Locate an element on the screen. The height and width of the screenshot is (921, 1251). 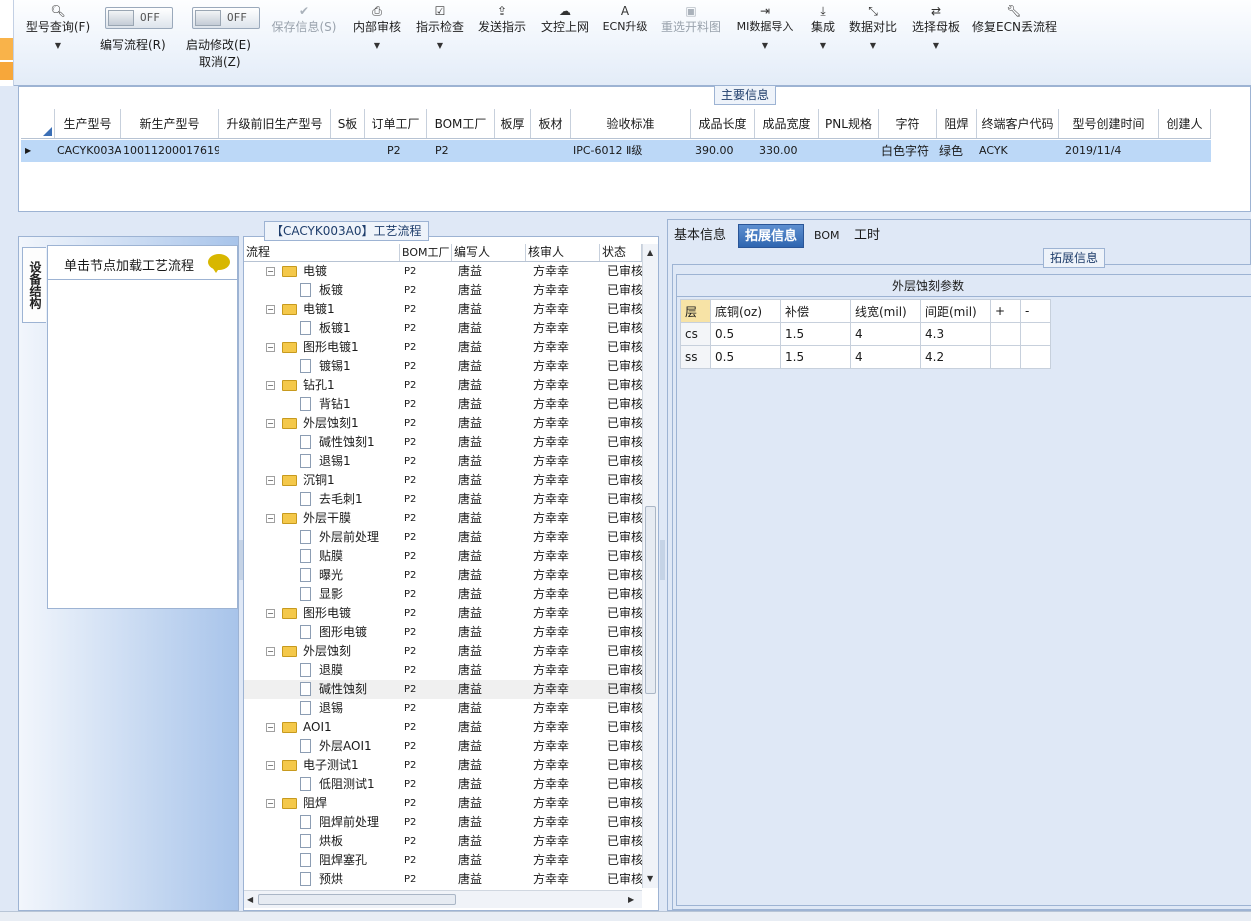
tree-row: 显影 P2 唐益 方幸幸 已审核 is located at coordinates (443, 594).